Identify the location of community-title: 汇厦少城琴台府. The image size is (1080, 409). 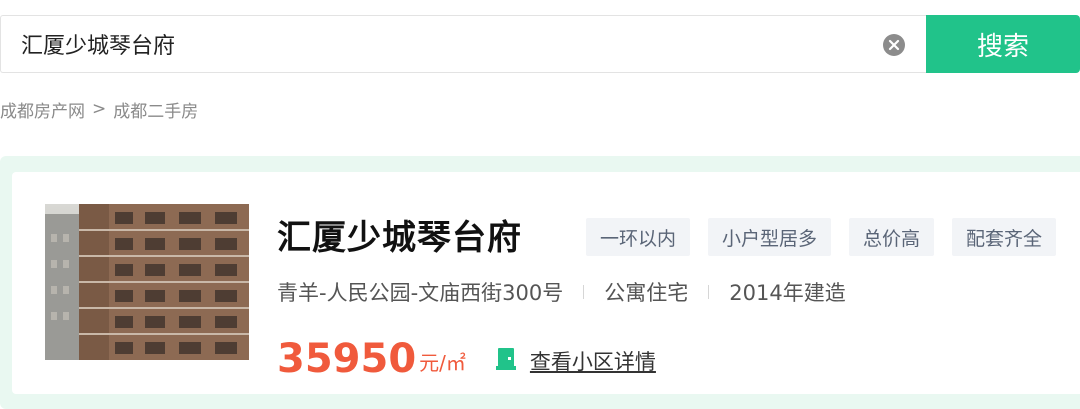
(399, 238).